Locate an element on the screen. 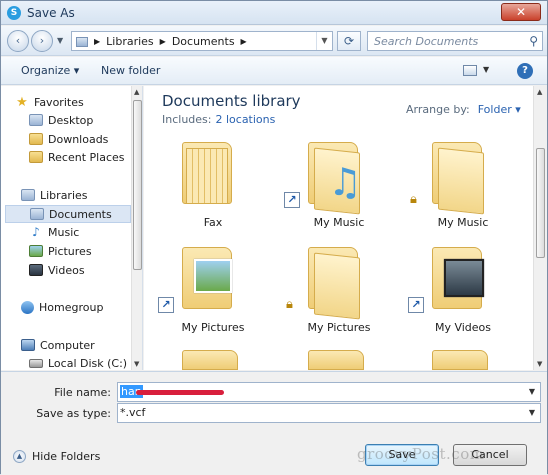  folder-label: Fax is located at coordinates (213, 222).